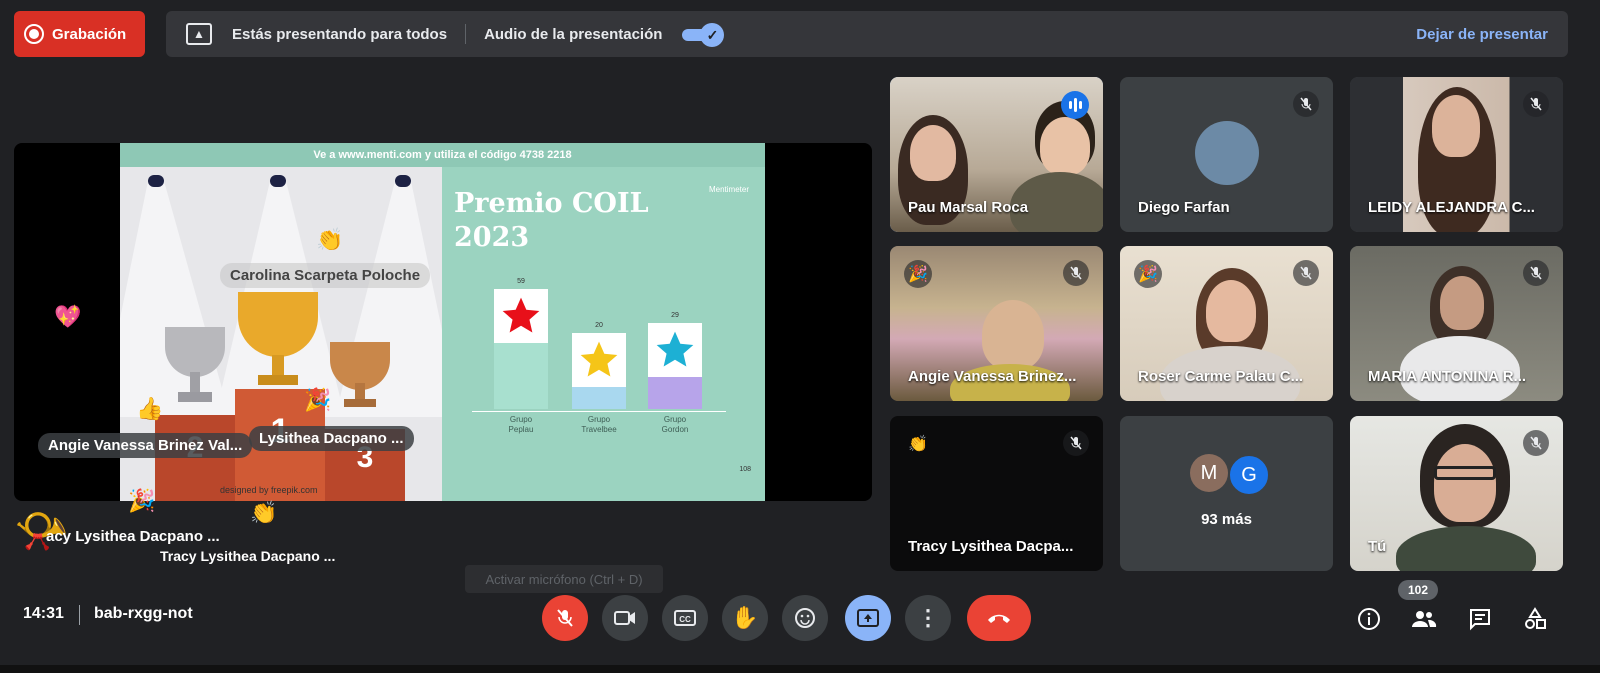 The height and width of the screenshot is (673, 1600). What do you see at coordinates (325, 275) in the screenshot?
I see `winner-label: Carolina Scarpeta Poloche` at bounding box center [325, 275].